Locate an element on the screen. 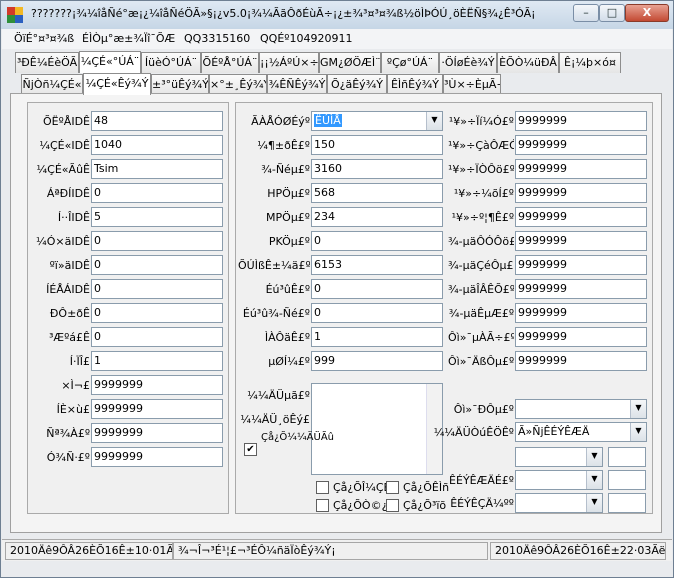 This screenshot has height=578, width=674. extra-input is located at coordinates (627, 457).